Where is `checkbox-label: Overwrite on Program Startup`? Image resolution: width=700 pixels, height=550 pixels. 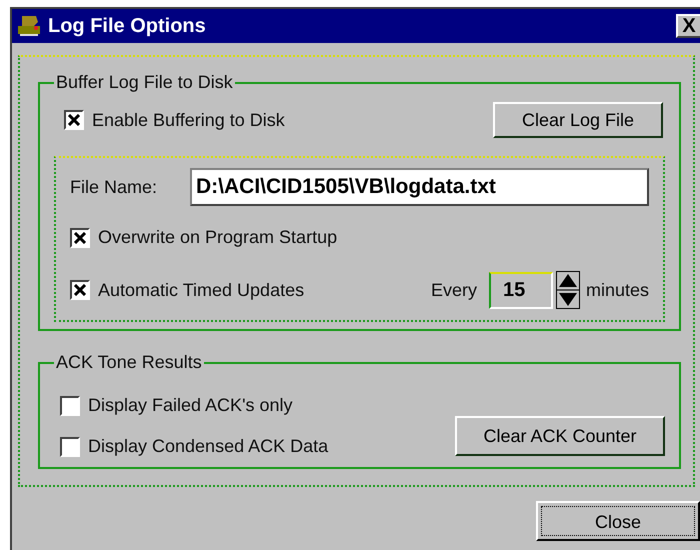 checkbox-label: Overwrite on Program Startup is located at coordinates (218, 237).